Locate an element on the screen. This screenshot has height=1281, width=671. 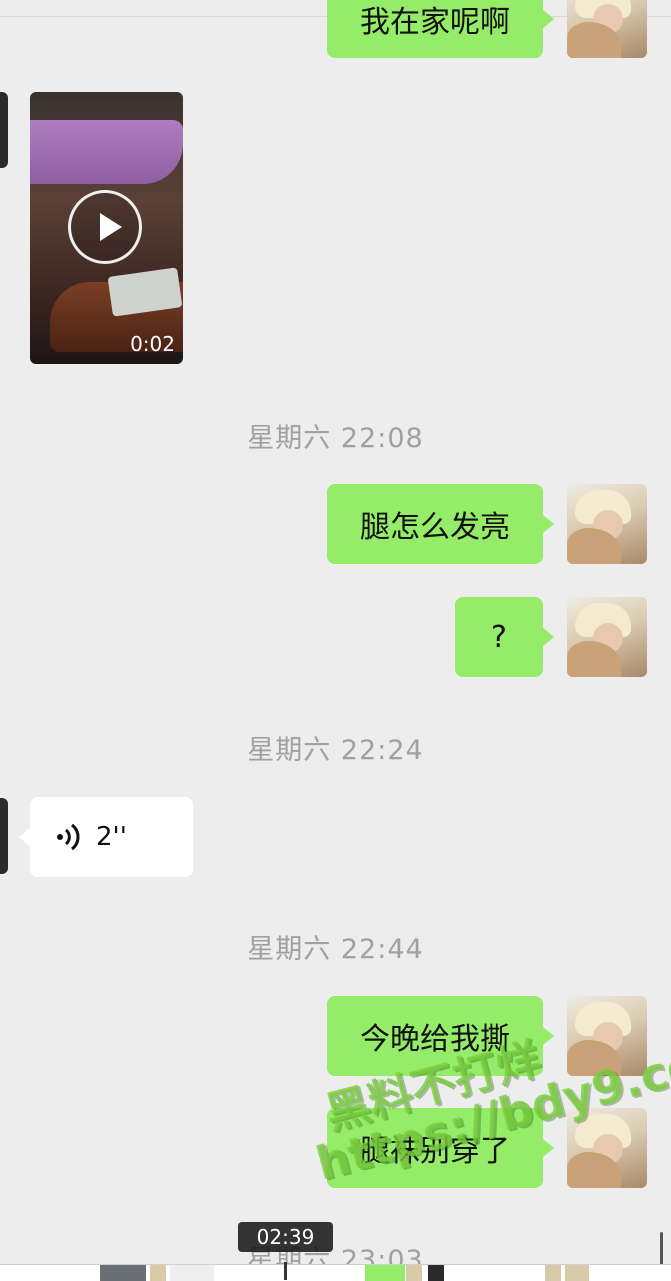
voice-wave-icon is located at coordinates (70, 837).